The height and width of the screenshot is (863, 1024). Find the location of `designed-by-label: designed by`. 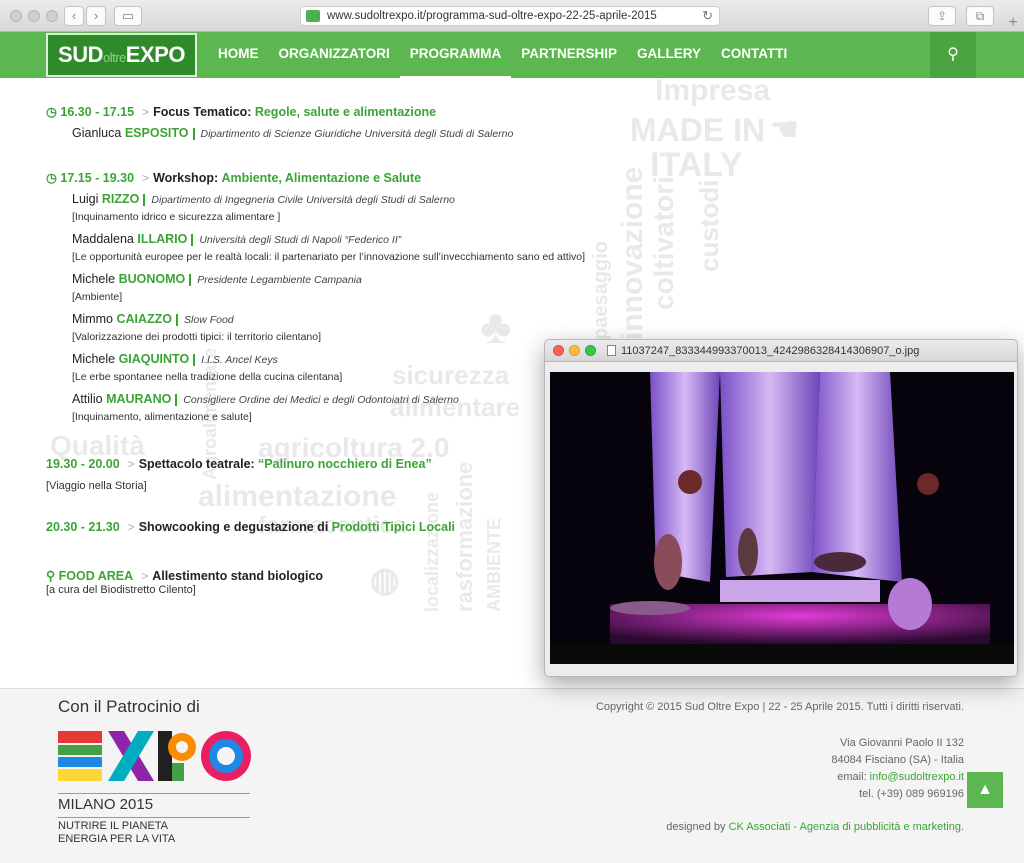

designed-by-label: designed by is located at coordinates (697, 827).